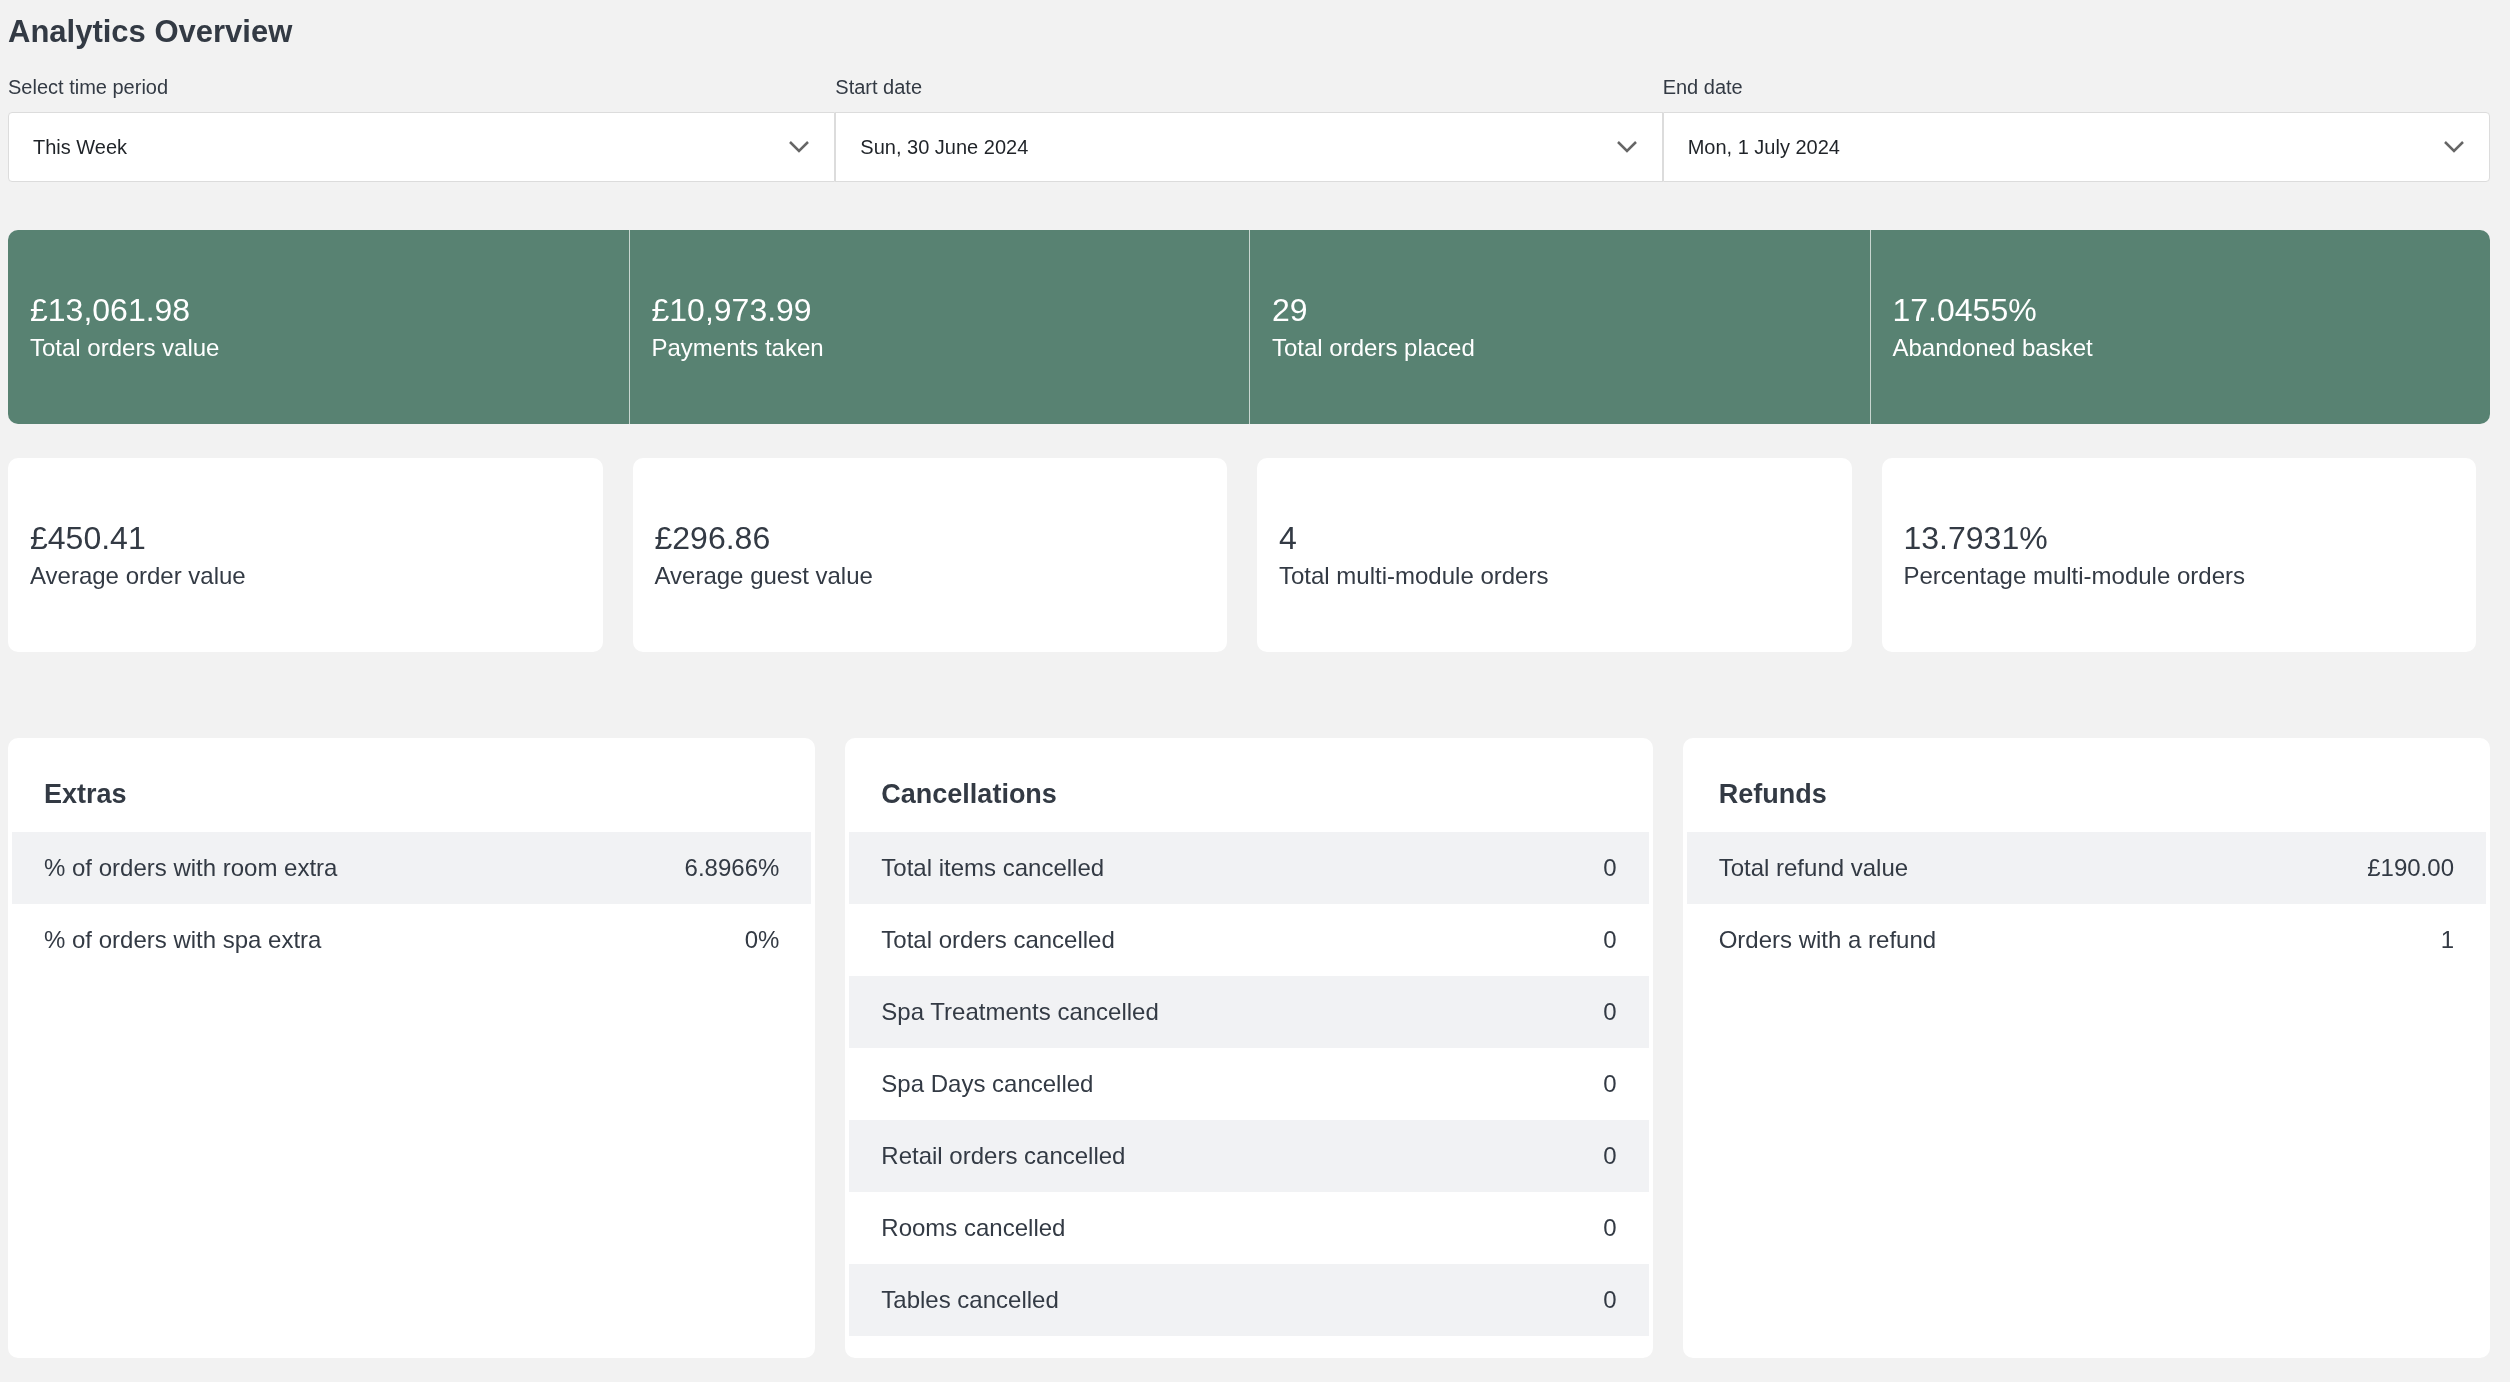  What do you see at coordinates (738, 348) in the screenshot?
I see `metric-label: Payments taken` at bounding box center [738, 348].